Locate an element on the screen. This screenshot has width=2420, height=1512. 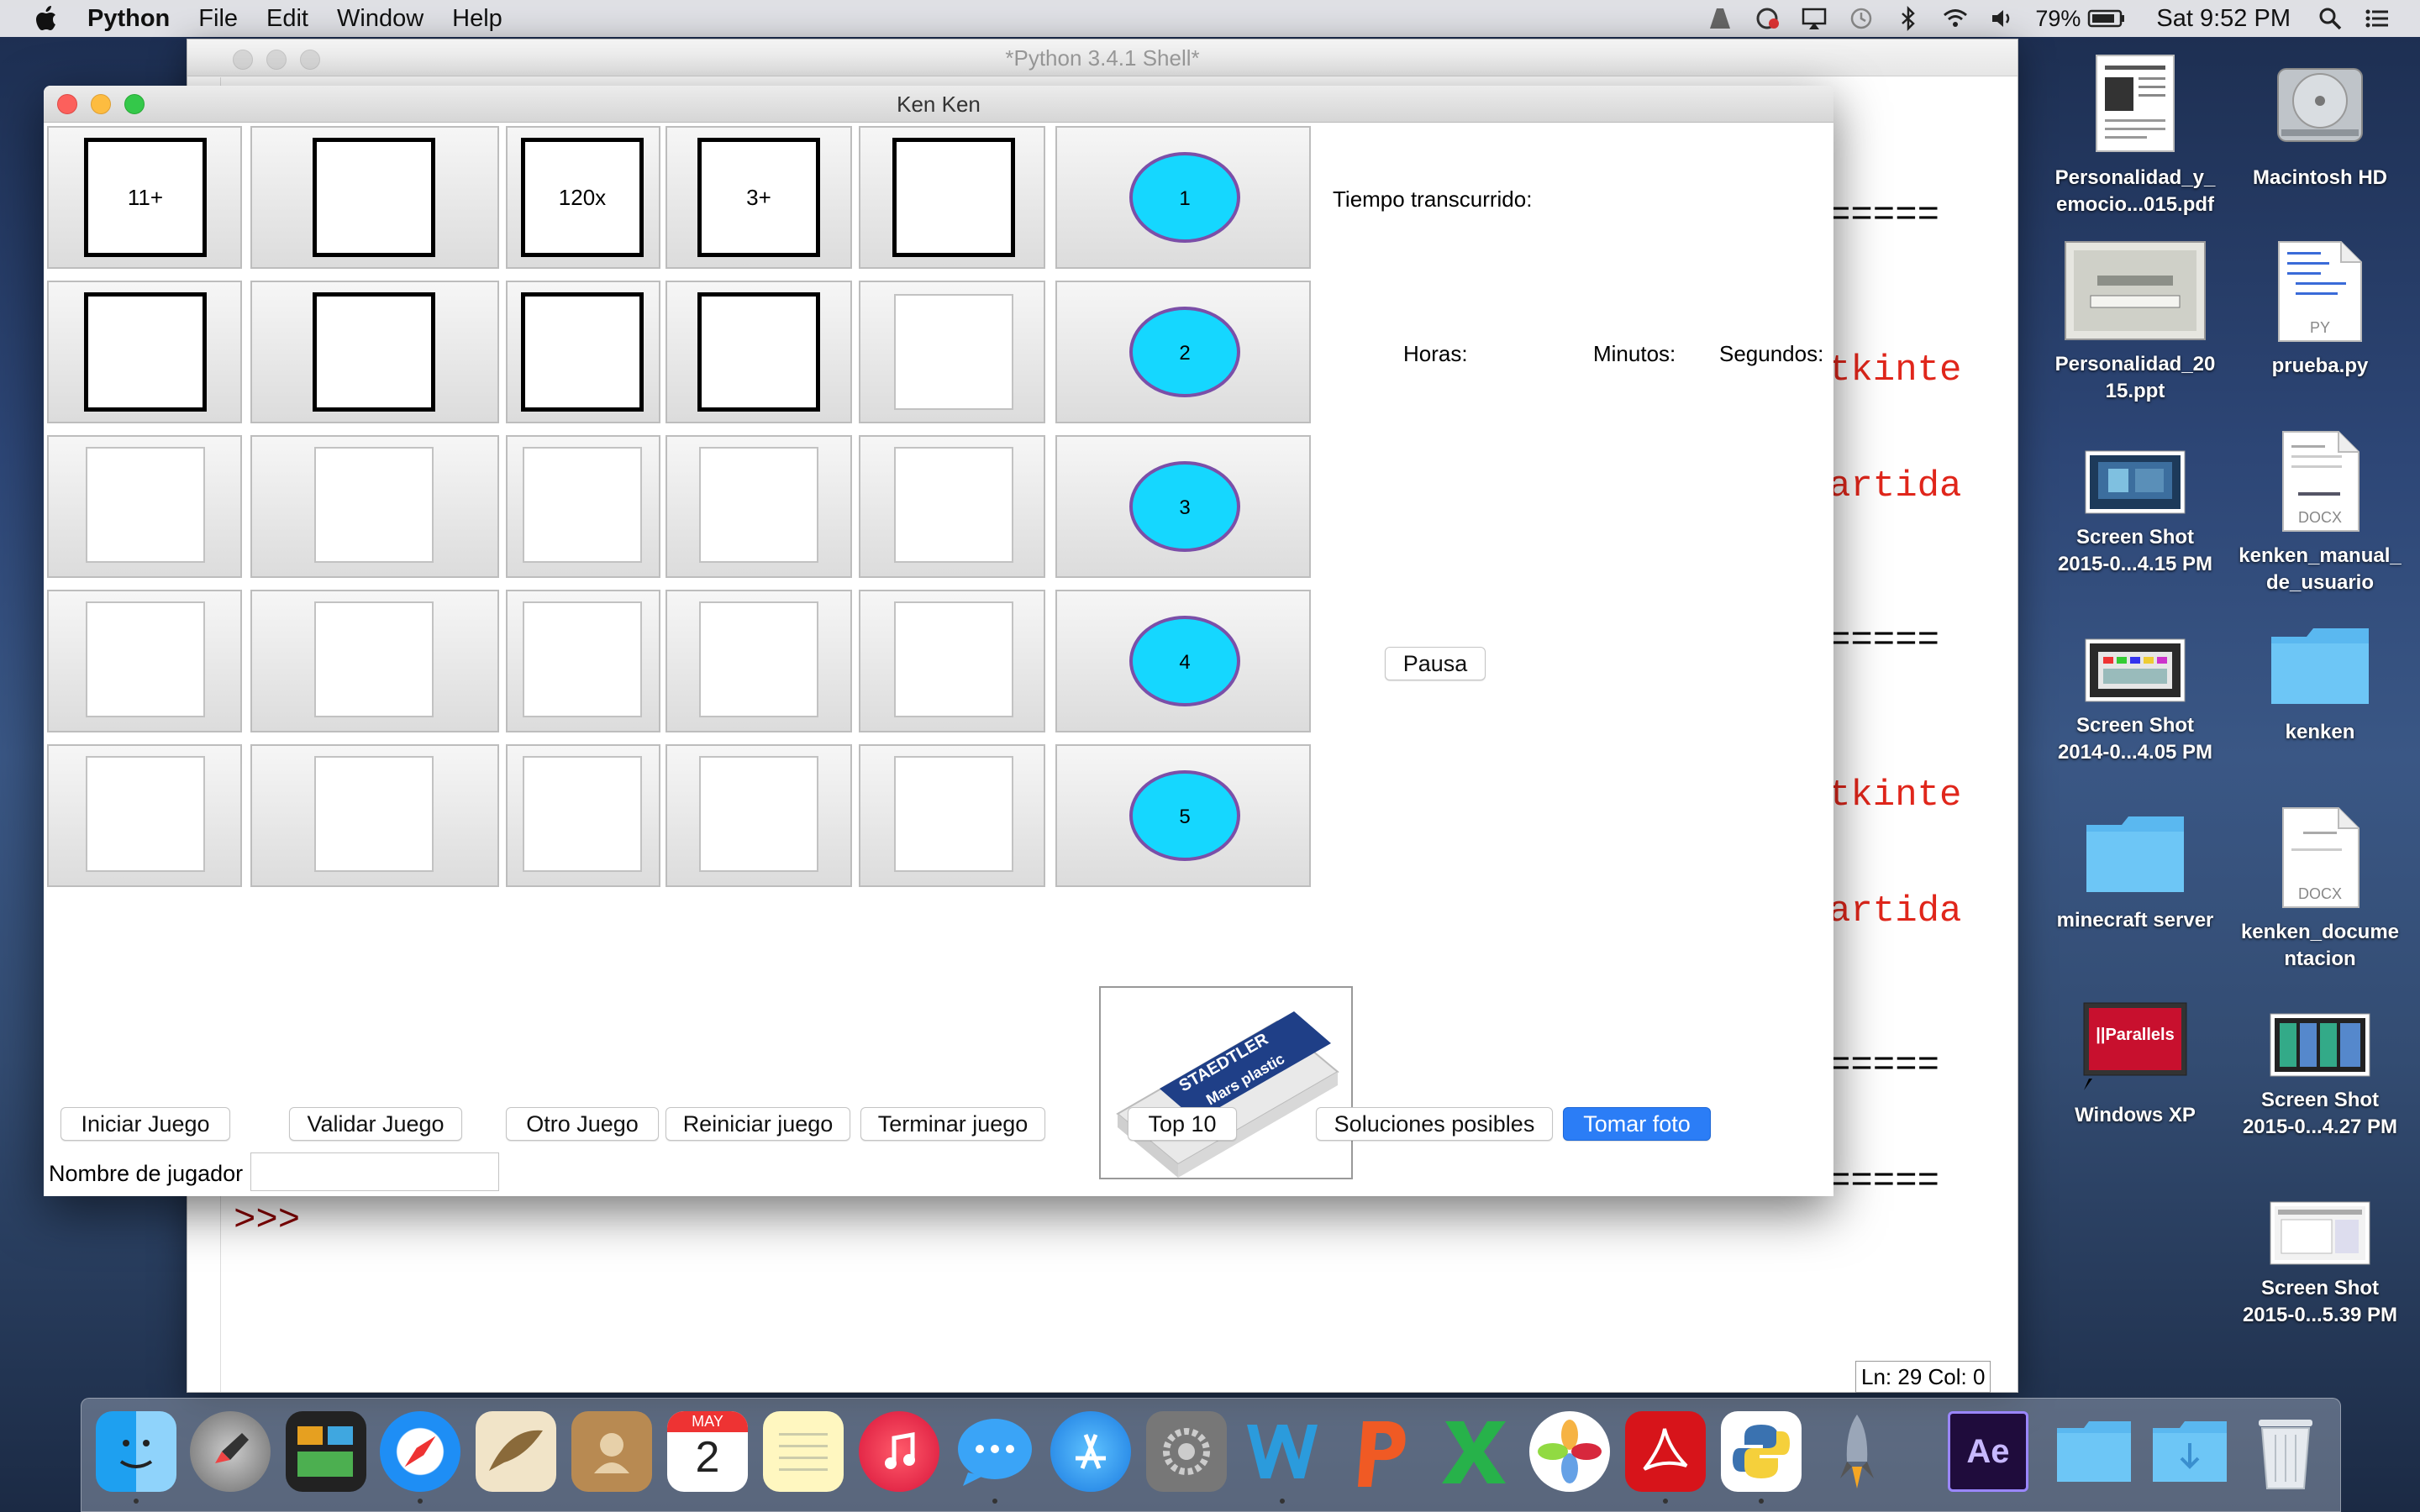
desktop-item-screenshot-3: Screen Shot 2015-0...4.27 PM is located at coordinates (2320, 1077).